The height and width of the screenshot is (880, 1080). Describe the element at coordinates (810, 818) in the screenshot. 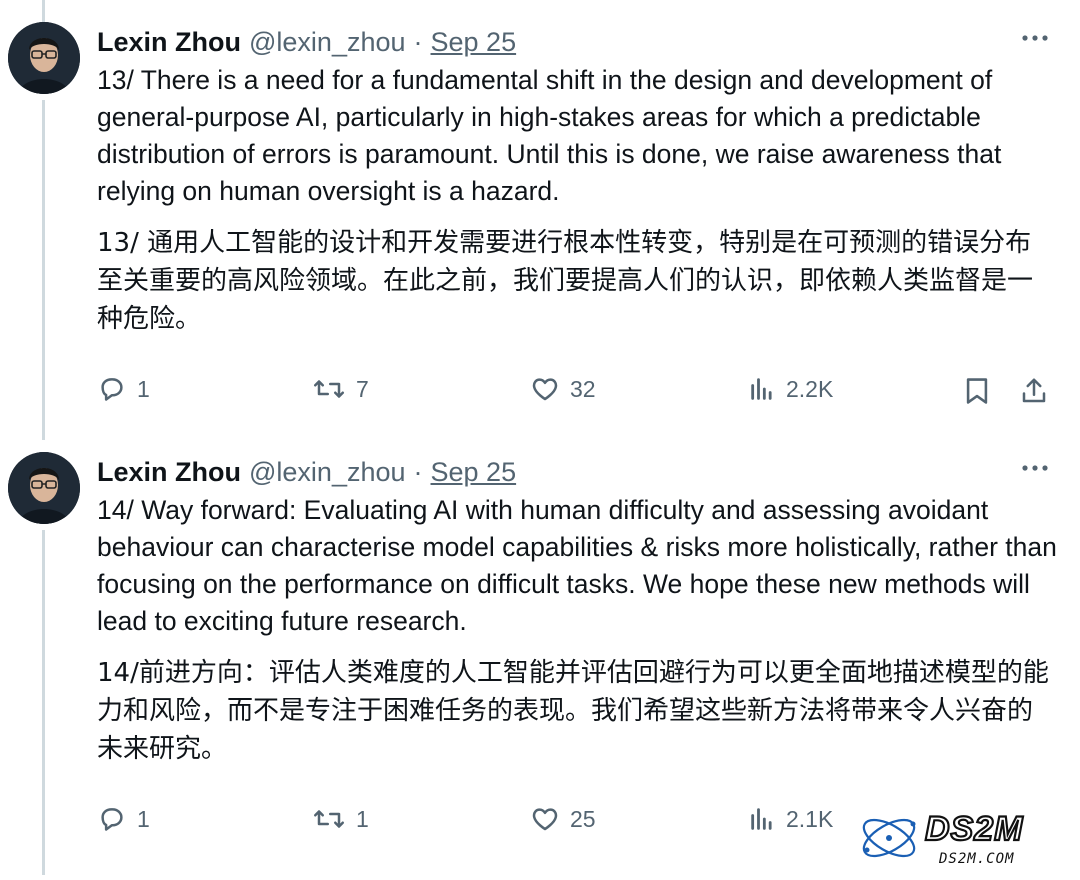

I see `views-count: 2.1K` at that location.